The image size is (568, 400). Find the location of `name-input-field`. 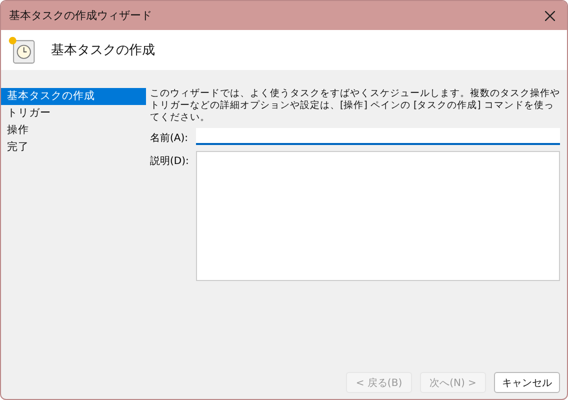

name-input-field is located at coordinates (378, 136).